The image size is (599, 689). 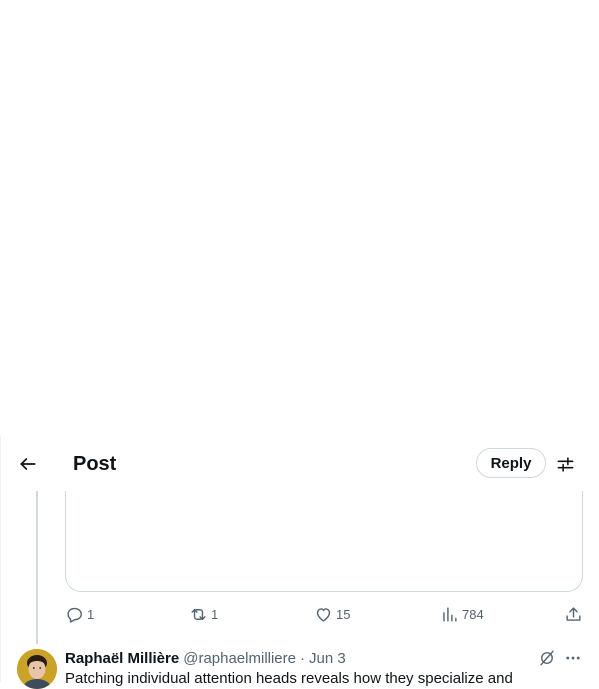 I want to click on comment-icon, so click(x=74, y=615).